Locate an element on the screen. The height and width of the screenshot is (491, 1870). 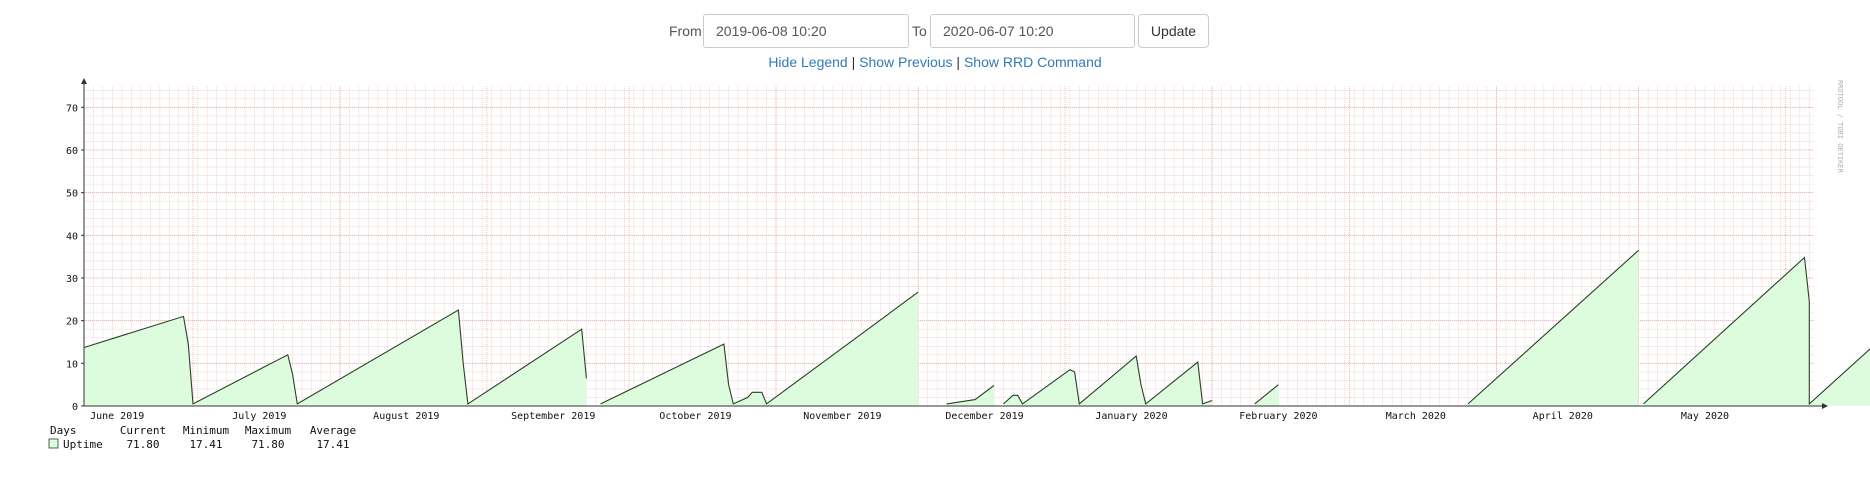
legend-minimum-value: 17.41 is located at coordinates (205, 444).